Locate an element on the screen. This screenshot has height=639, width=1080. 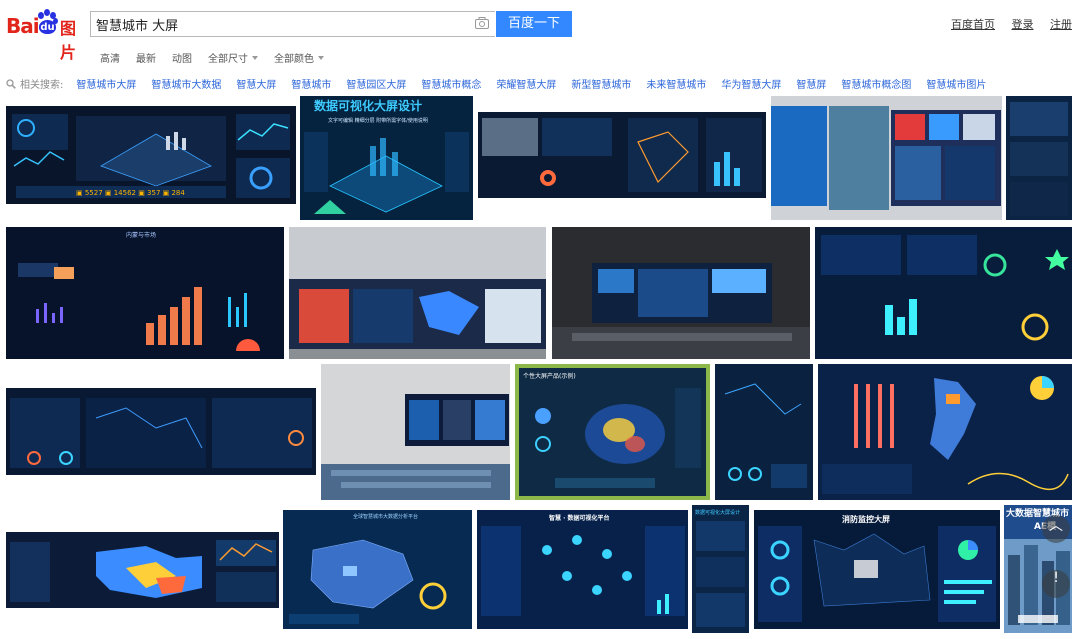
related-item: 智慧城市大屏 is located at coordinates (106, 83).